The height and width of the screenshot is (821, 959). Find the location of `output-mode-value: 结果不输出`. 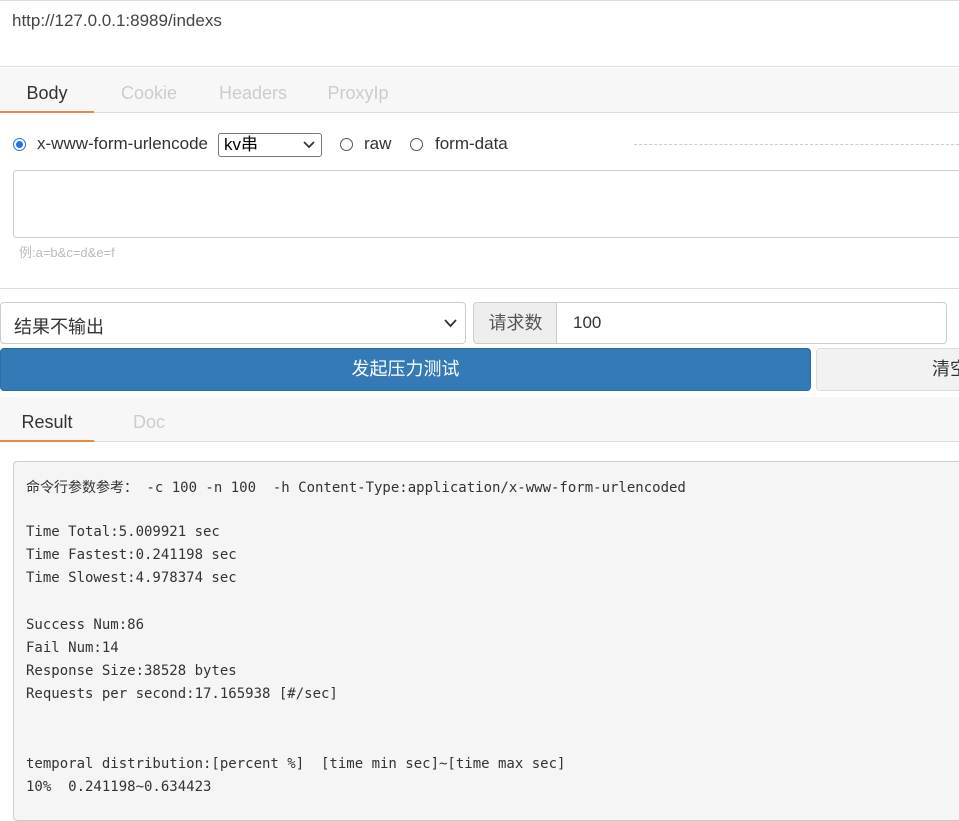

output-mode-value: 结果不输出 is located at coordinates (59, 327).